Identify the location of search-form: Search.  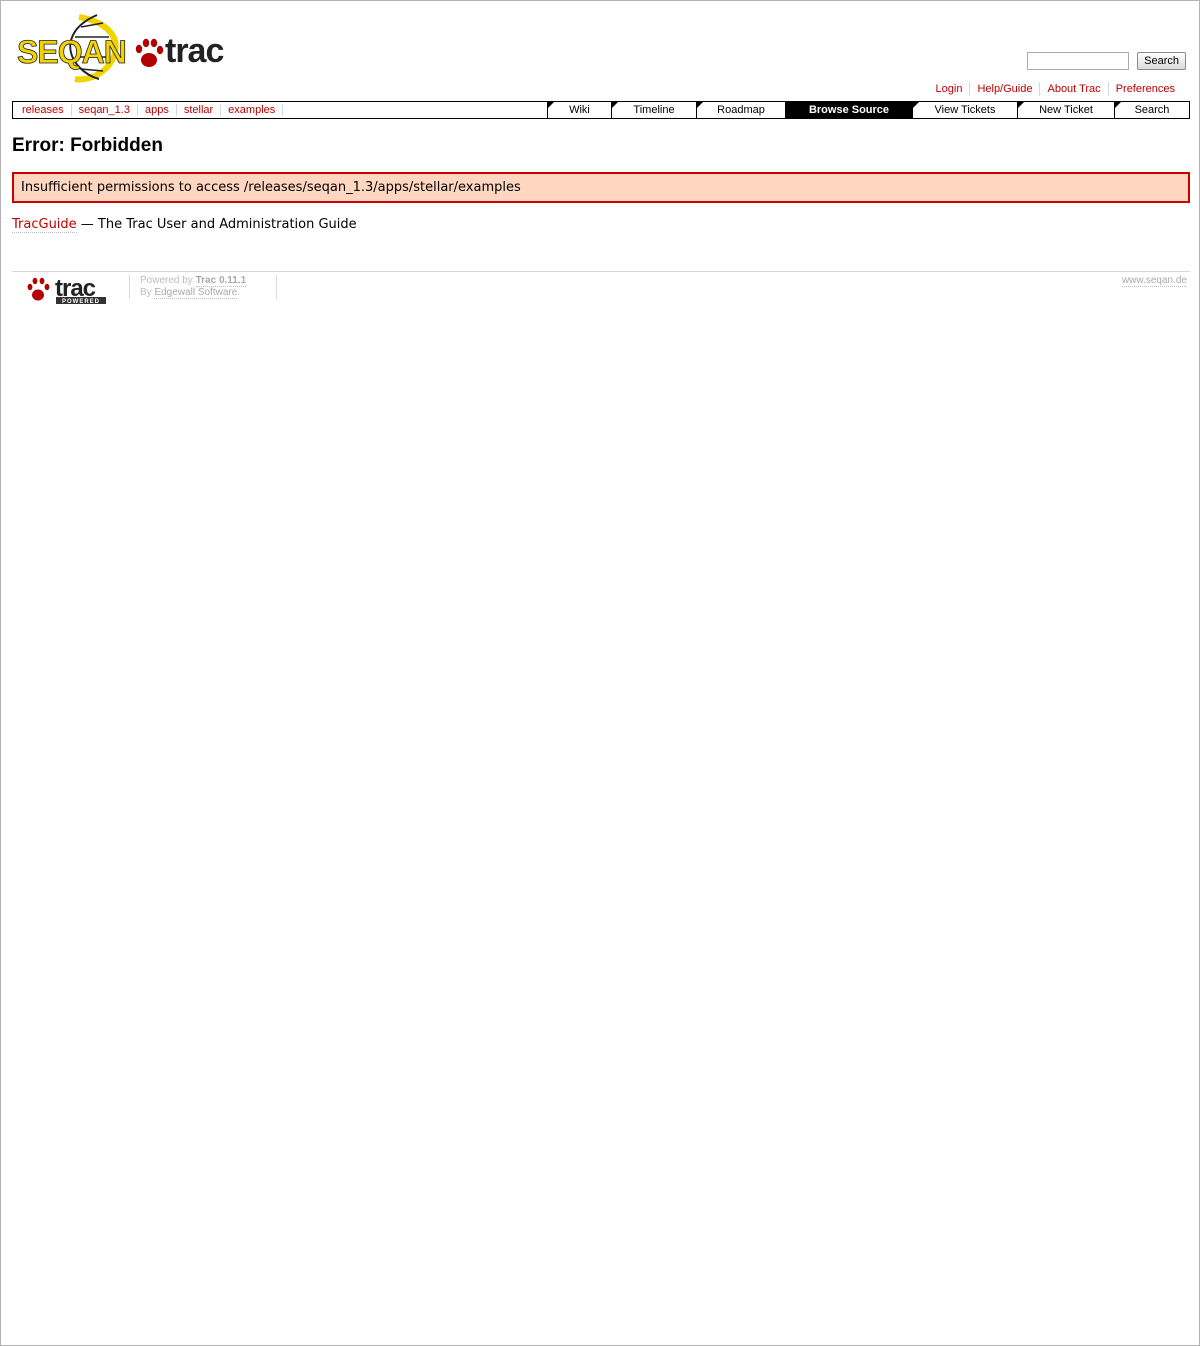
(1106, 61).